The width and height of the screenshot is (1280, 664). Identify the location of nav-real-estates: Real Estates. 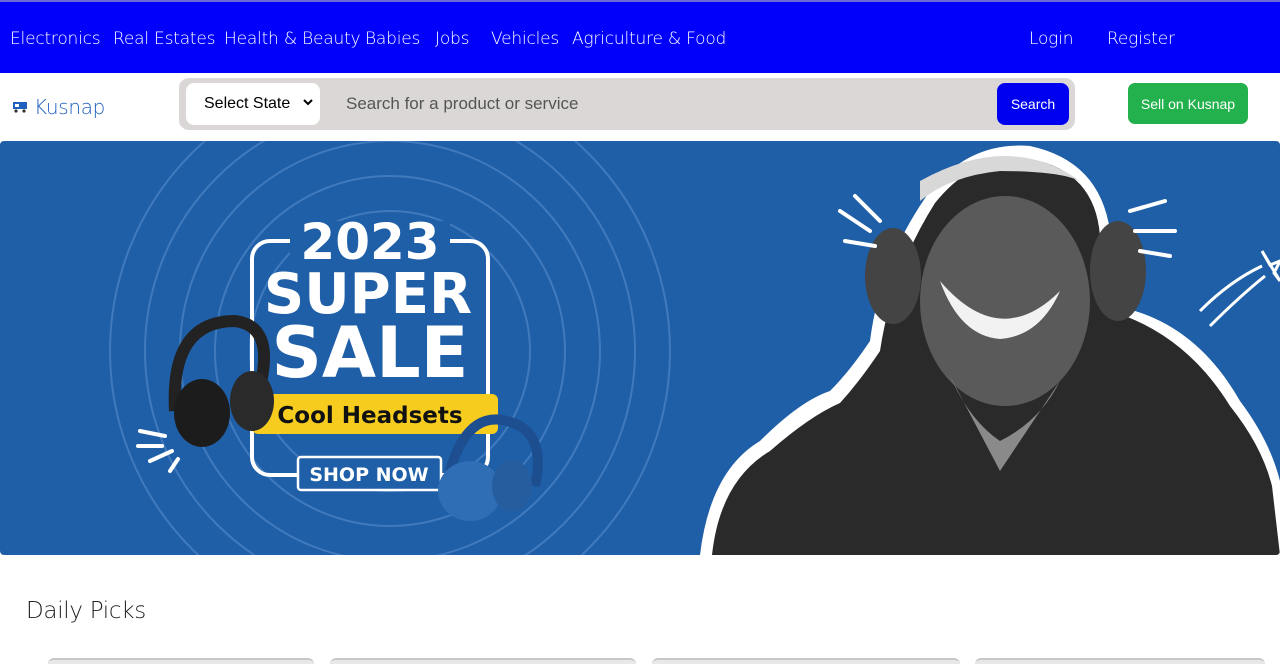
(164, 39).